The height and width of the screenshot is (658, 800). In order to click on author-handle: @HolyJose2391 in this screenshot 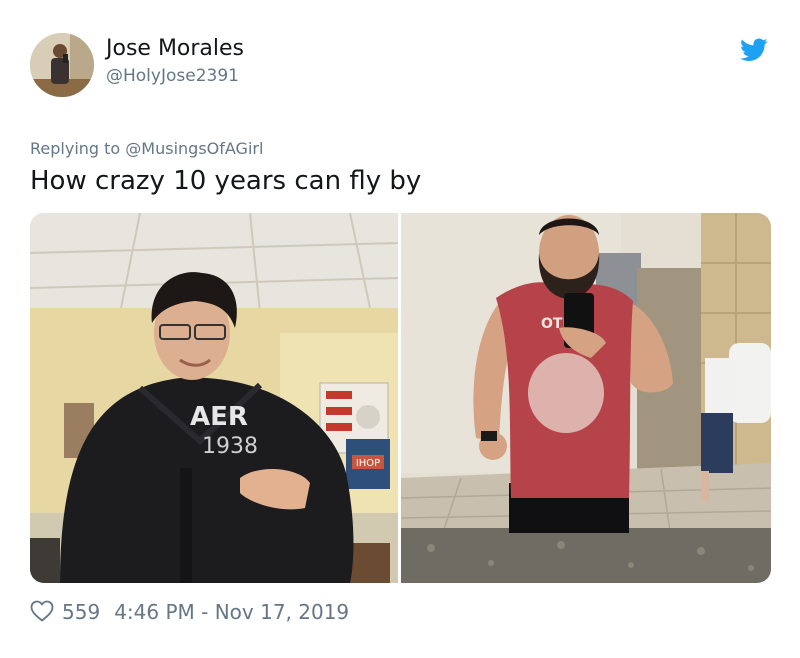, I will do `click(172, 76)`.